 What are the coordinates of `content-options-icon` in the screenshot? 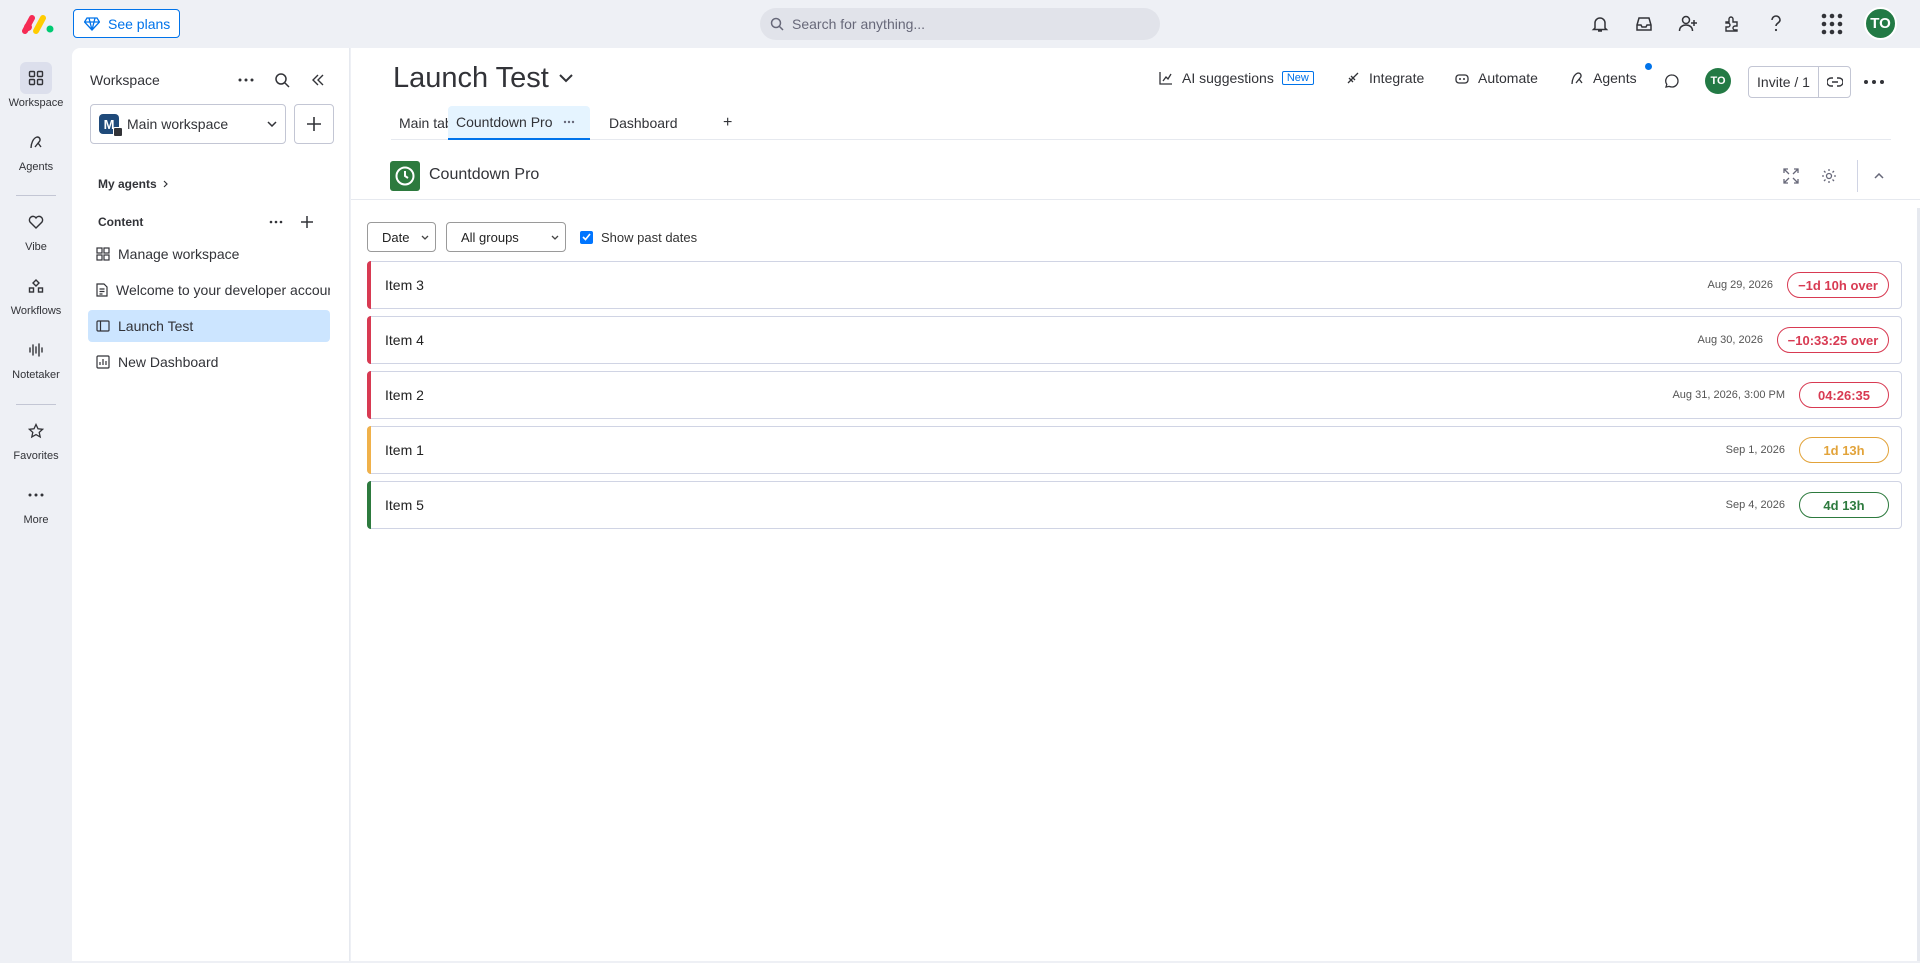 It's located at (276, 222).